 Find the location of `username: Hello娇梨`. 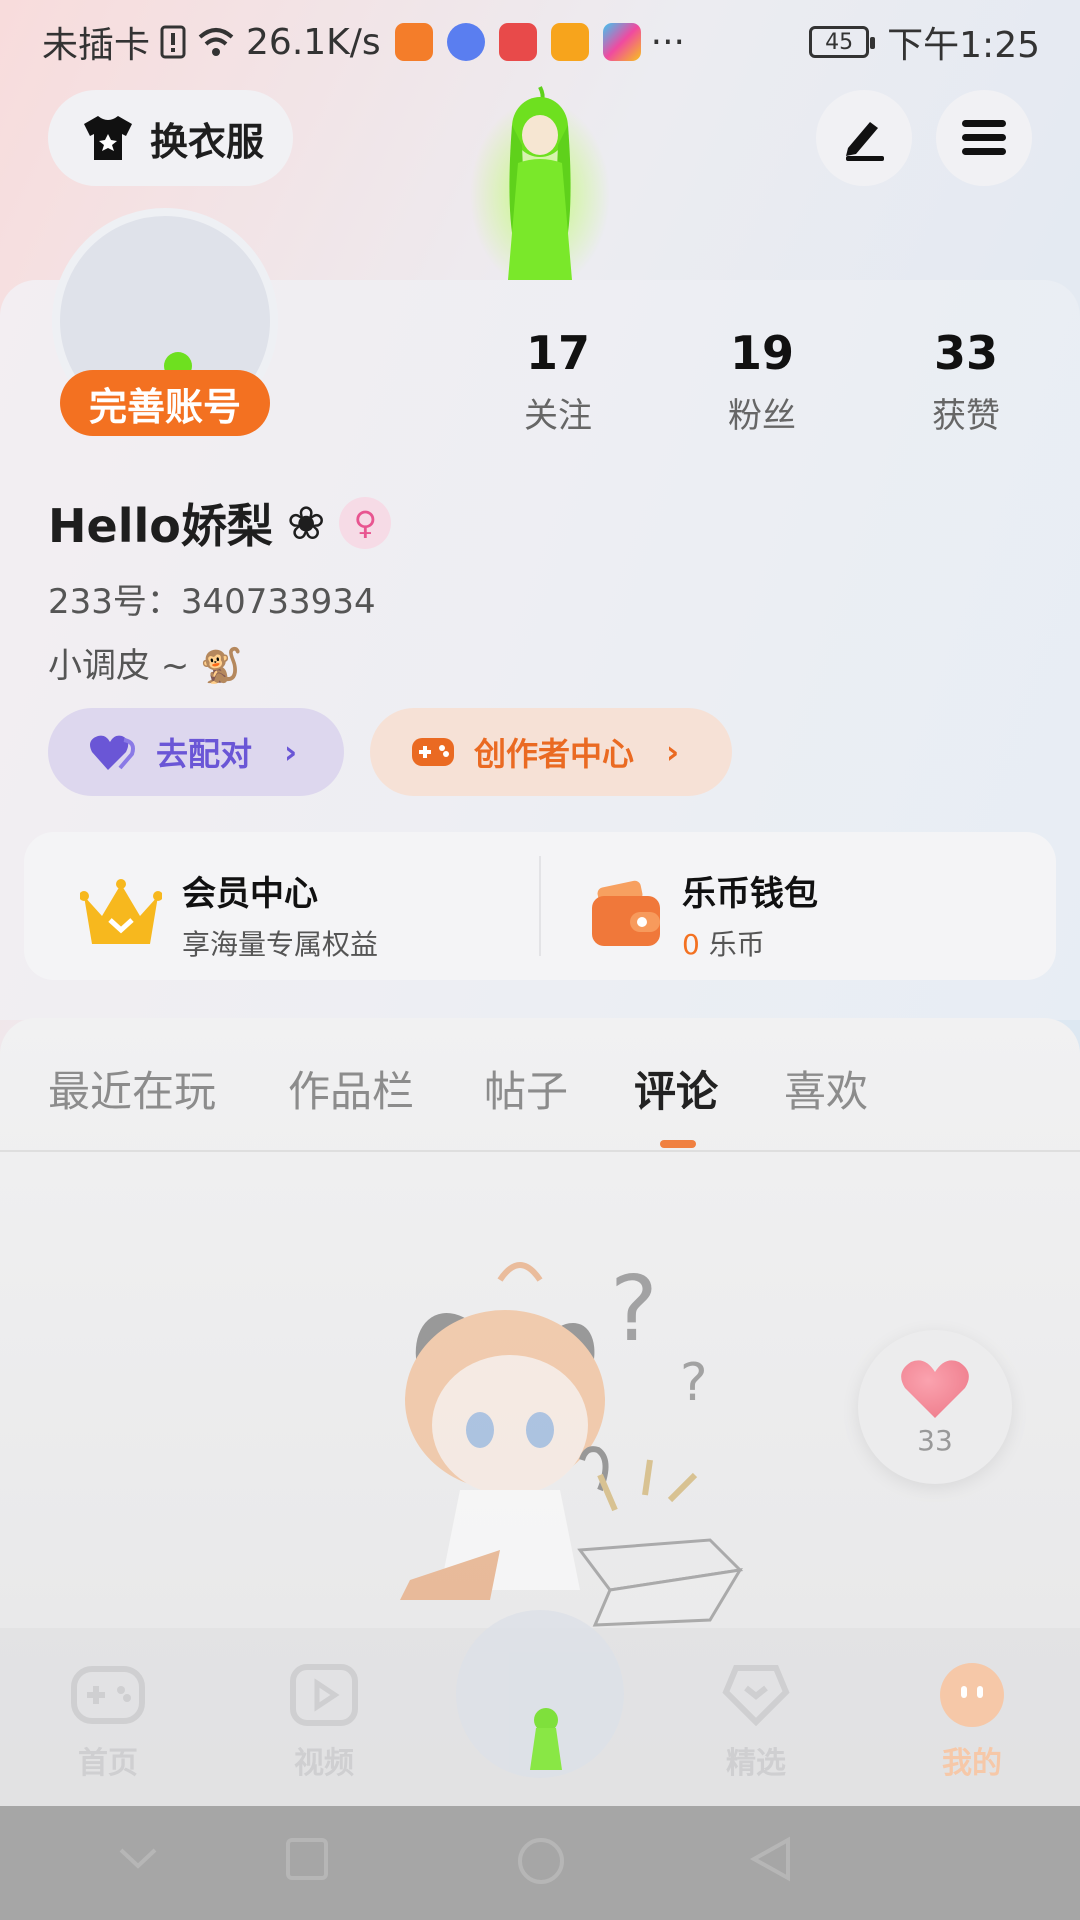

username: Hello娇梨 is located at coordinates (160, 526).